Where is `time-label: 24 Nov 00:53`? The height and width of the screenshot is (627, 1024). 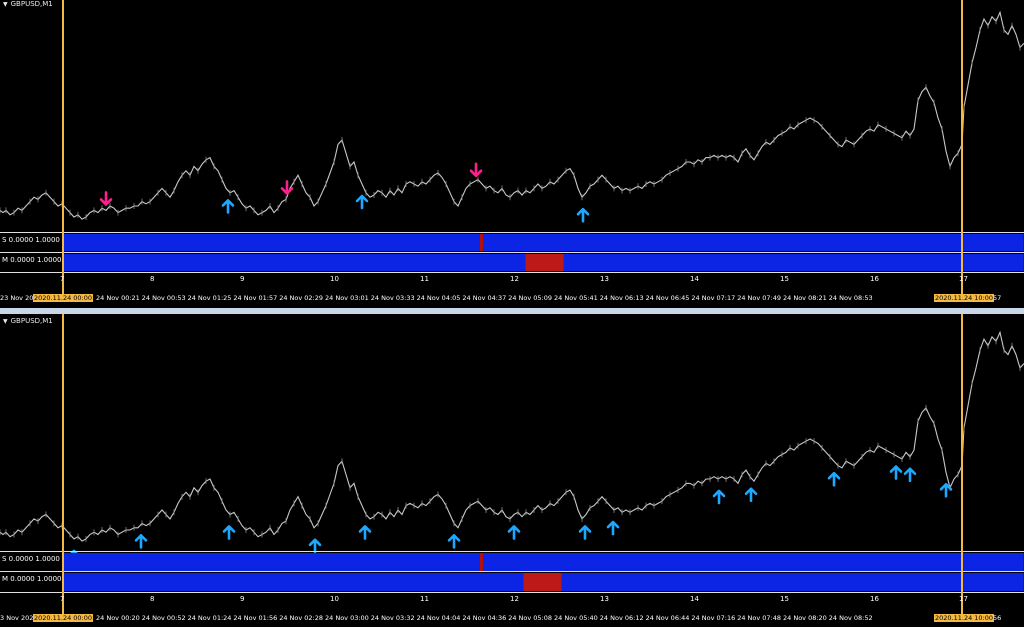
time-label: 24 Nov 00:53 is located at coordinates (163, 298).